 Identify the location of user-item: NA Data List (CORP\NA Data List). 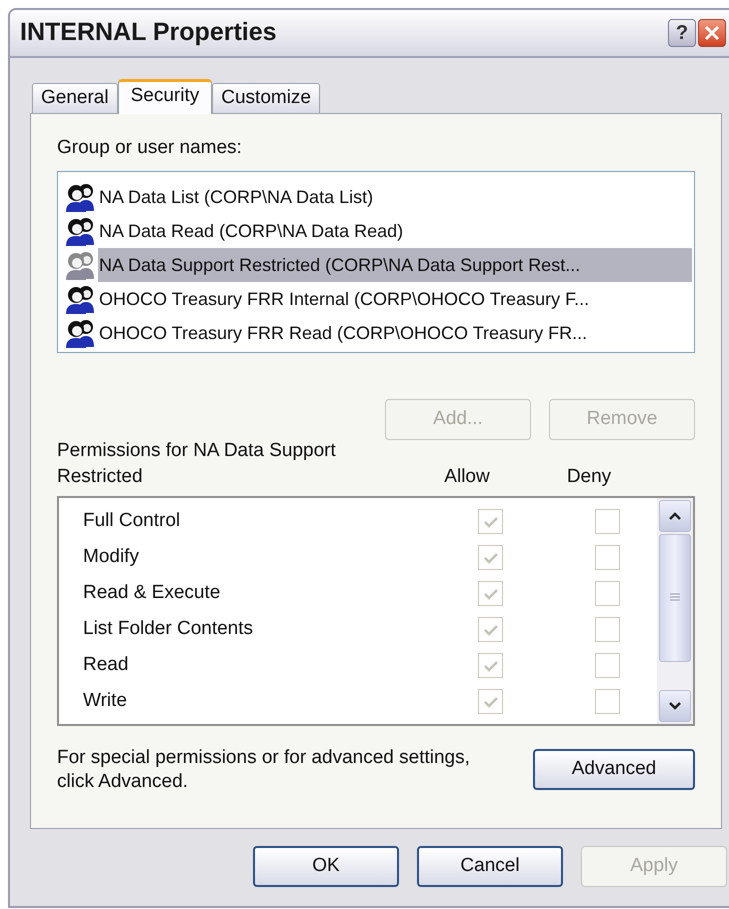
(236, 197).